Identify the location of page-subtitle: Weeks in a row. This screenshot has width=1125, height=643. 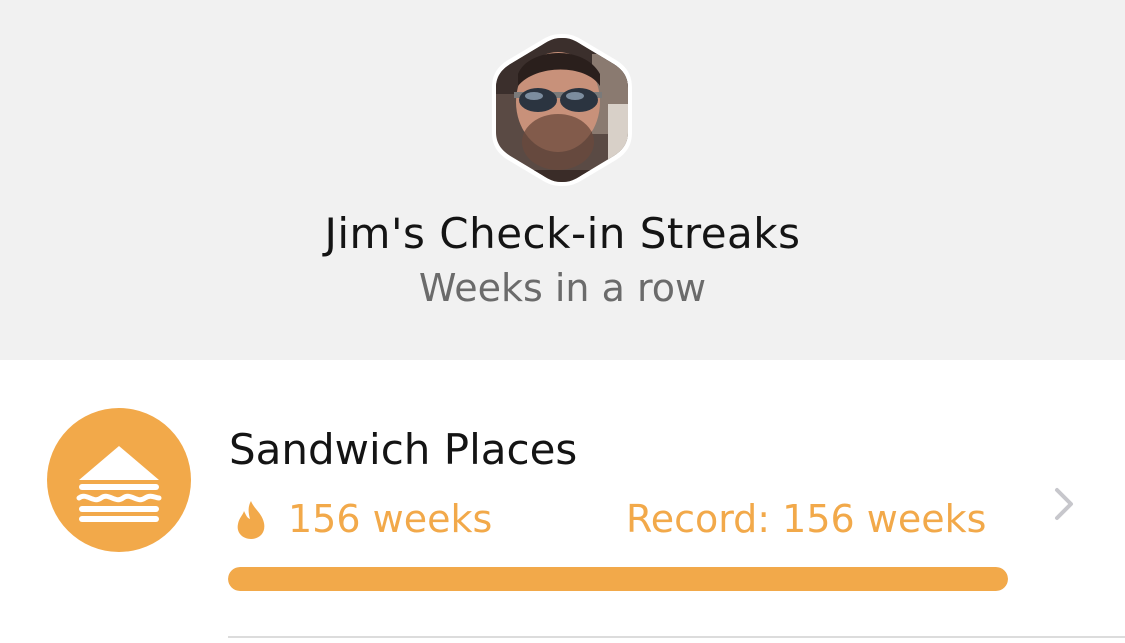
(562, 288).